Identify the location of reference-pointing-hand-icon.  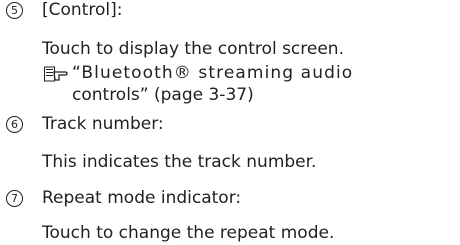
(56, 74).